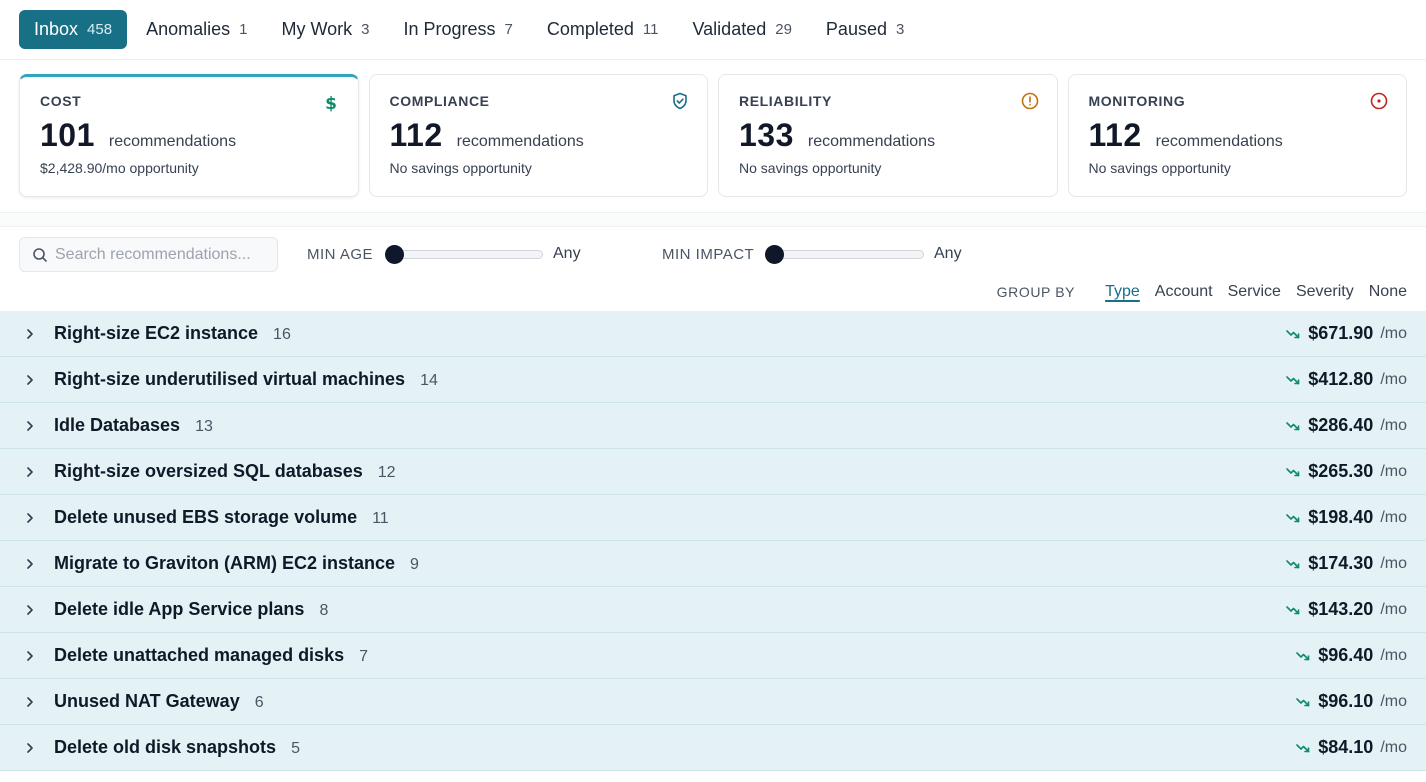 This screenshot has height=782, width=1426. Describe the element at coordinates (742, 29) in the screenshot. I see `tab-validated: Validated 29` at that location.